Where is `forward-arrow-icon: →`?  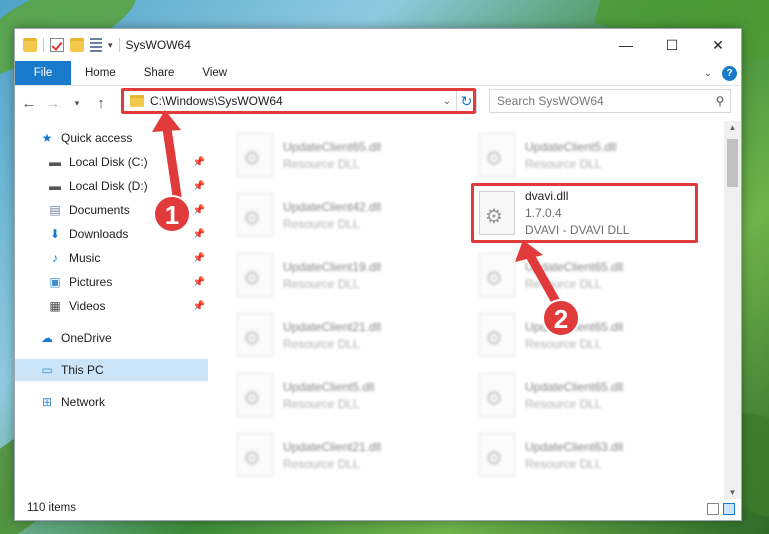 forward-arrow-icon: → is located at coordinates (53, 103).